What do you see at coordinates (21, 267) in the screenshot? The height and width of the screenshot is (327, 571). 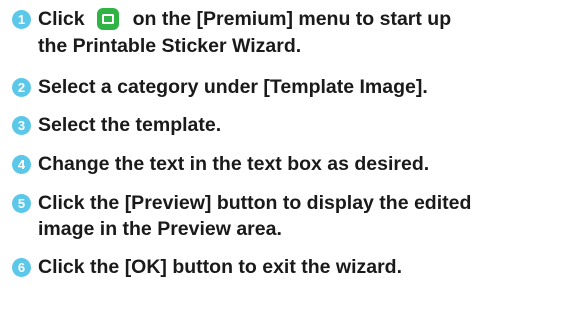 I see `step-number-badge: 6` at bounding box center [21, 267].